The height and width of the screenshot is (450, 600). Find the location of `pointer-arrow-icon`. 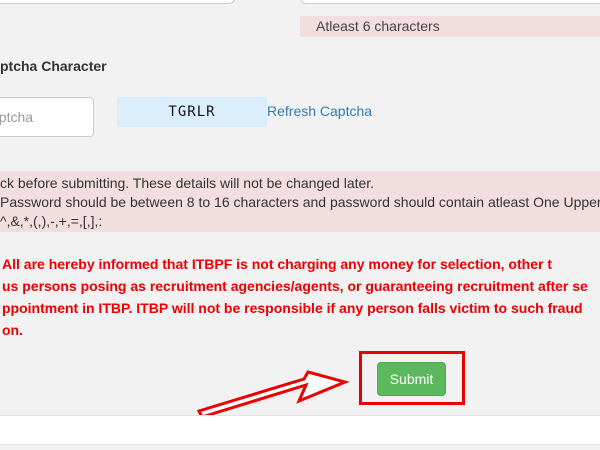

pointer-arrow-icon is located at coordinates (273, 394).